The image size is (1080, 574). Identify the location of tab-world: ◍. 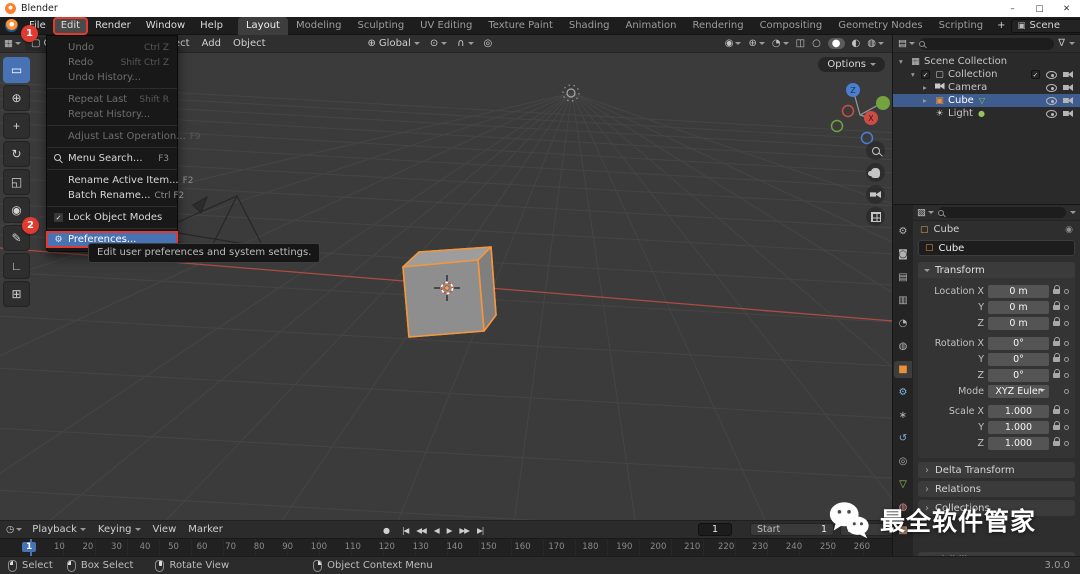
(903, 346).